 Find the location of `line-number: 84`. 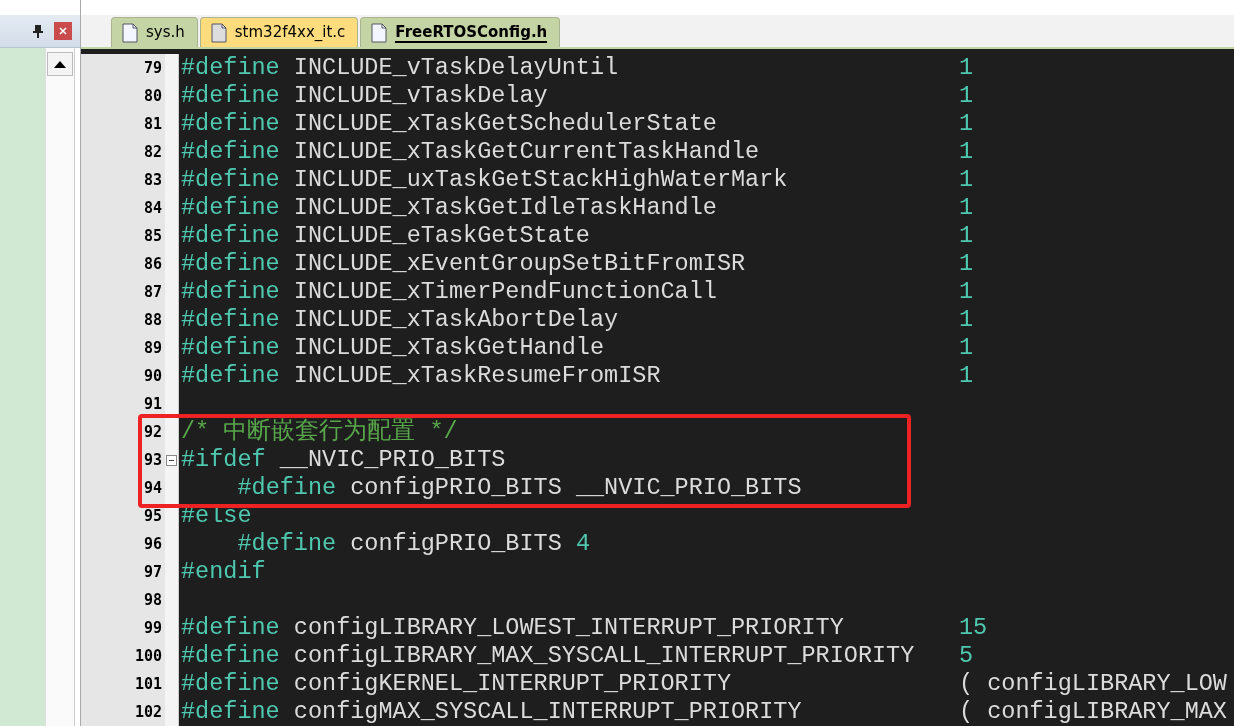

line-number: 84 is located at coordinates (153, 208).